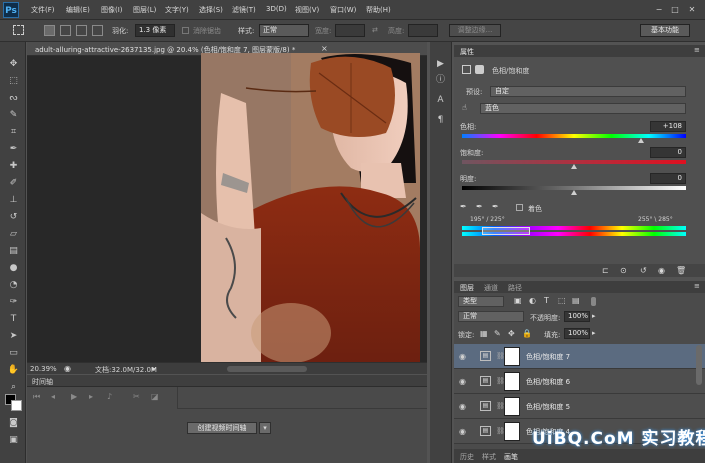  I want to click on minimize-button: −, so click(659, 9).